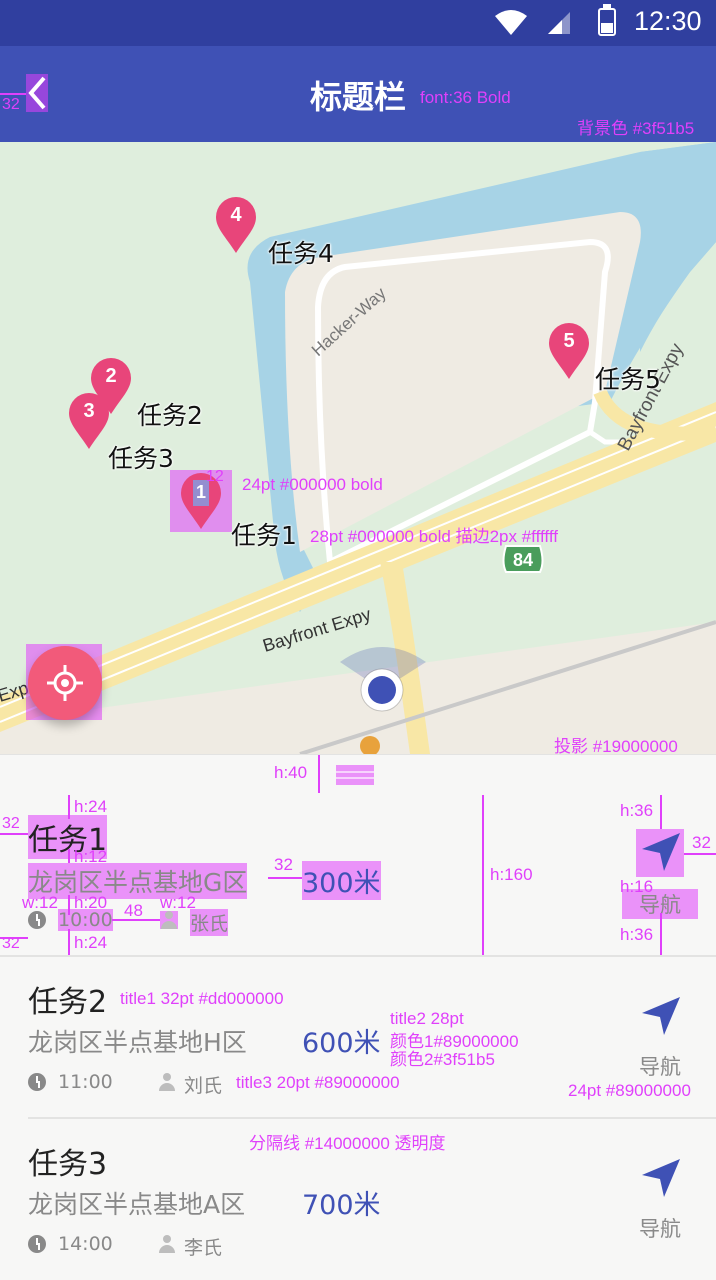 The image size is (716, 1280). What do you see at coordinates (203, 1248) in the screenshot?
I see `task-person: 李氏` at bounding box center [203, 1248].